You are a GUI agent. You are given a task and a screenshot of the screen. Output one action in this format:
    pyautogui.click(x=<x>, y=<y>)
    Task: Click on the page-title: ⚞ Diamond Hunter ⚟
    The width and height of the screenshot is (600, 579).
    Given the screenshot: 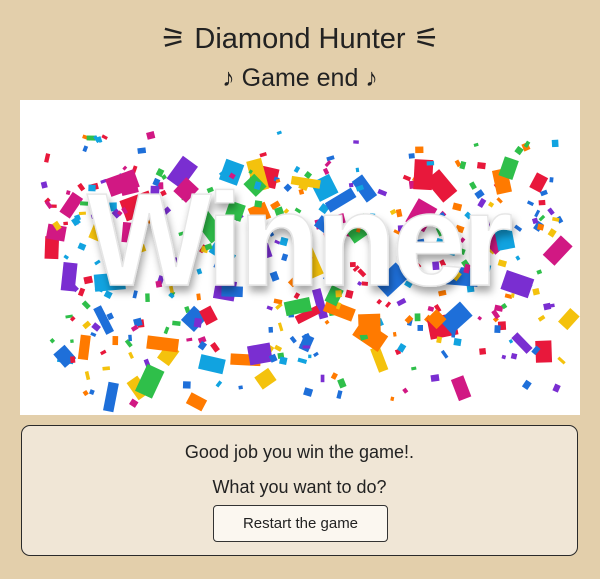 What is the action you would take?
    pyautogui.click(x=300, y=39)
    